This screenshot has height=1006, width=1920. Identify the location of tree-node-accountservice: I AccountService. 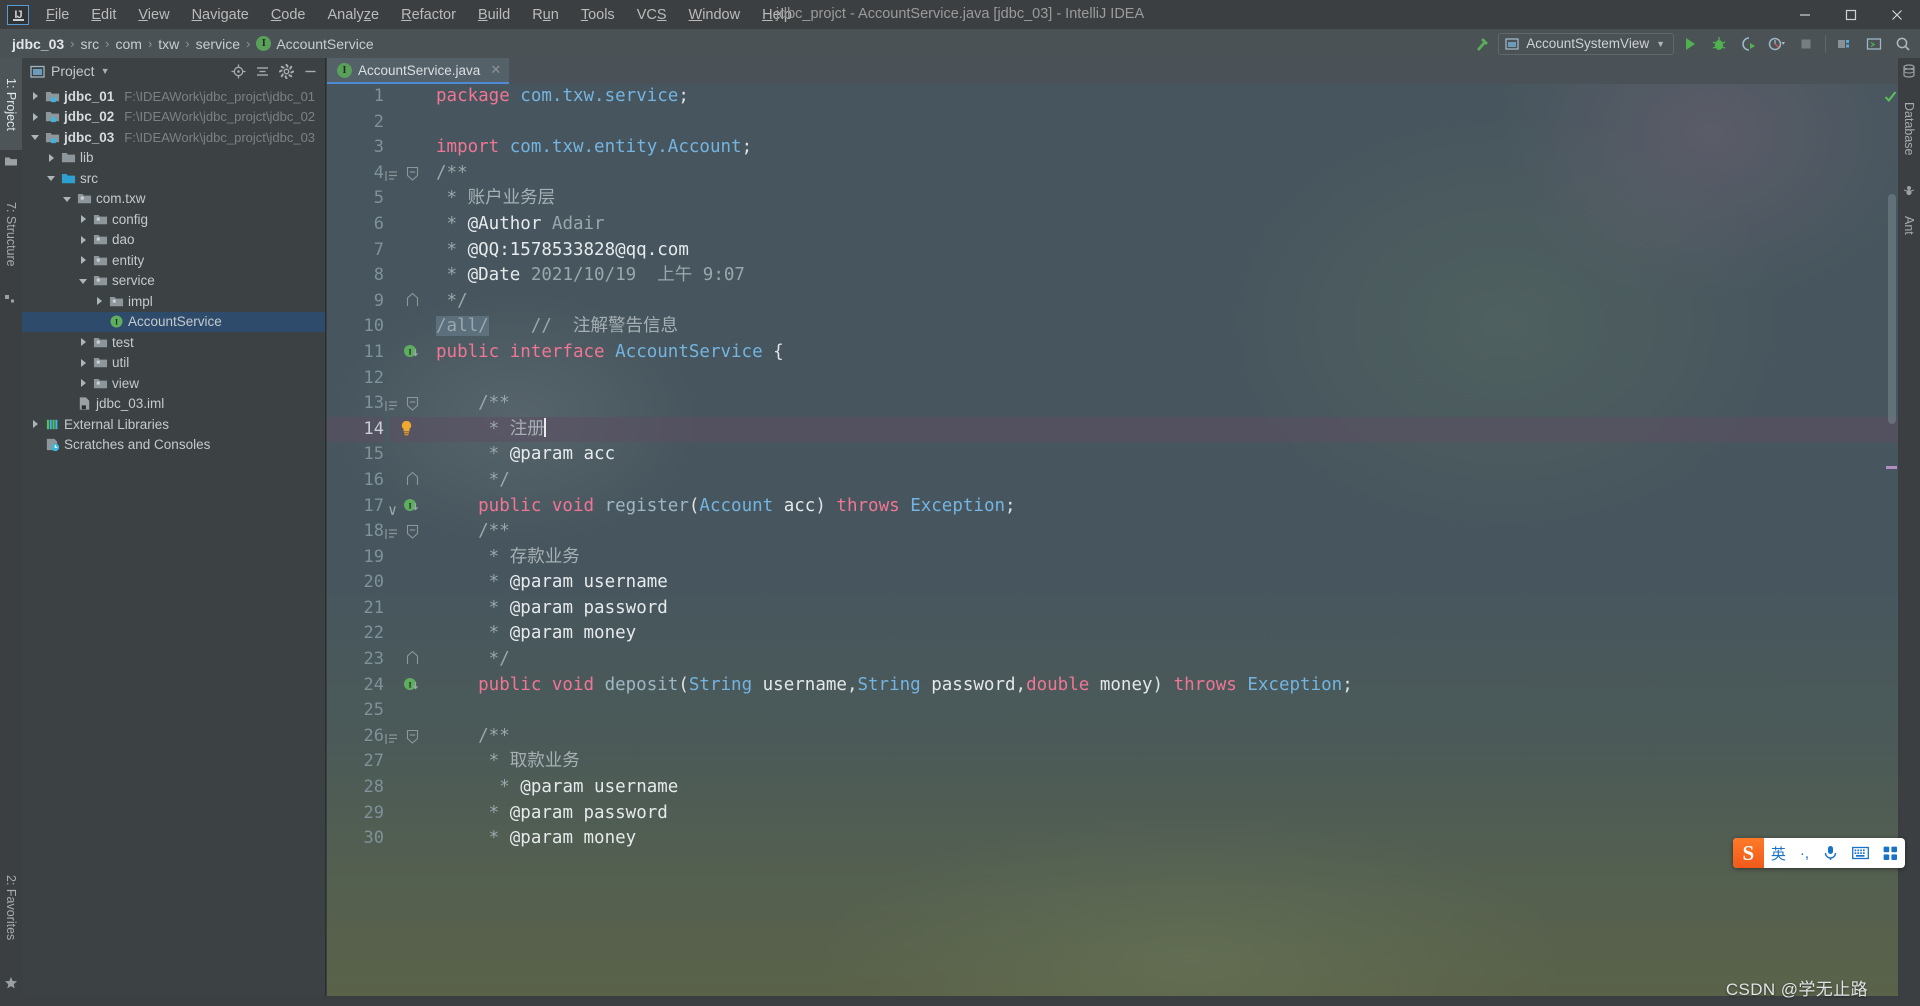
(173, 321).